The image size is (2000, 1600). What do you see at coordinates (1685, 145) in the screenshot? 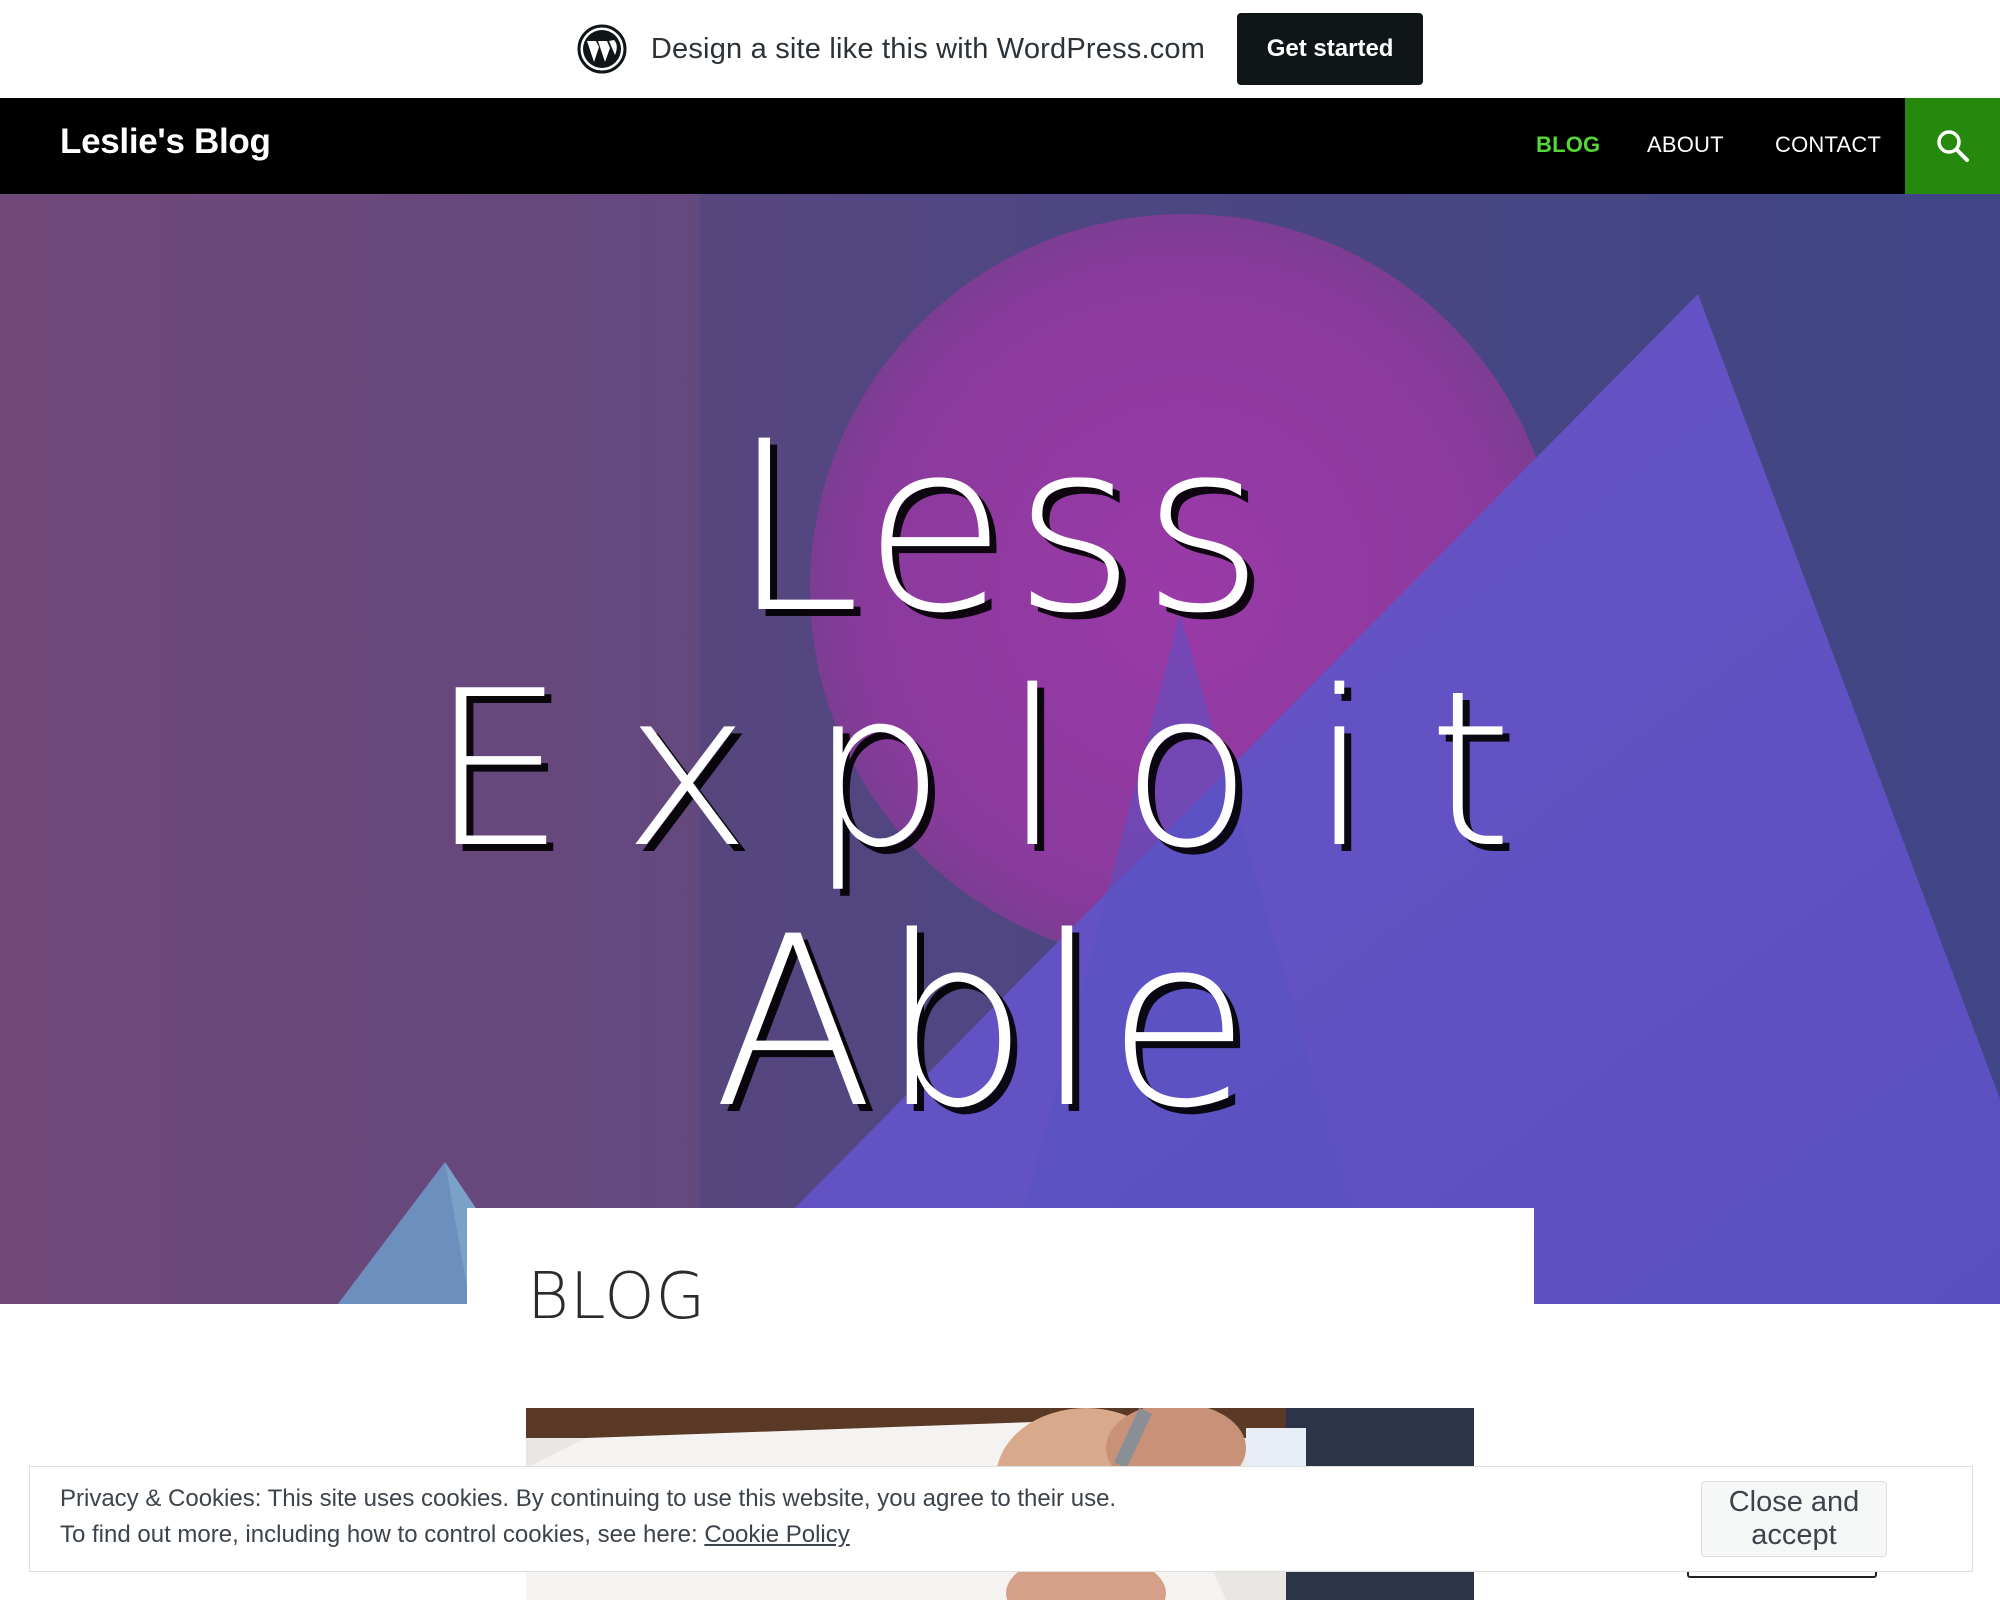
I see `nav-about: ABOUT` at bounding box center [1685, 145].